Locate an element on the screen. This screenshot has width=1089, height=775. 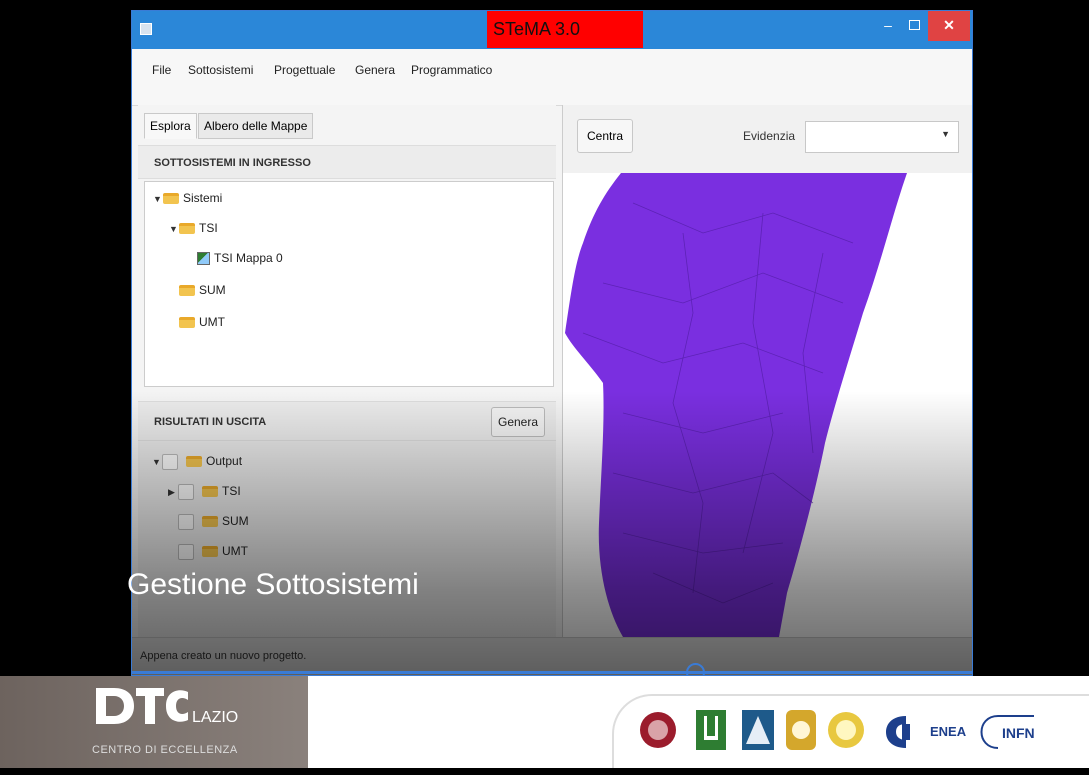
tree-item-tsi: ▼ TSI is located at coordinates (193, 228).